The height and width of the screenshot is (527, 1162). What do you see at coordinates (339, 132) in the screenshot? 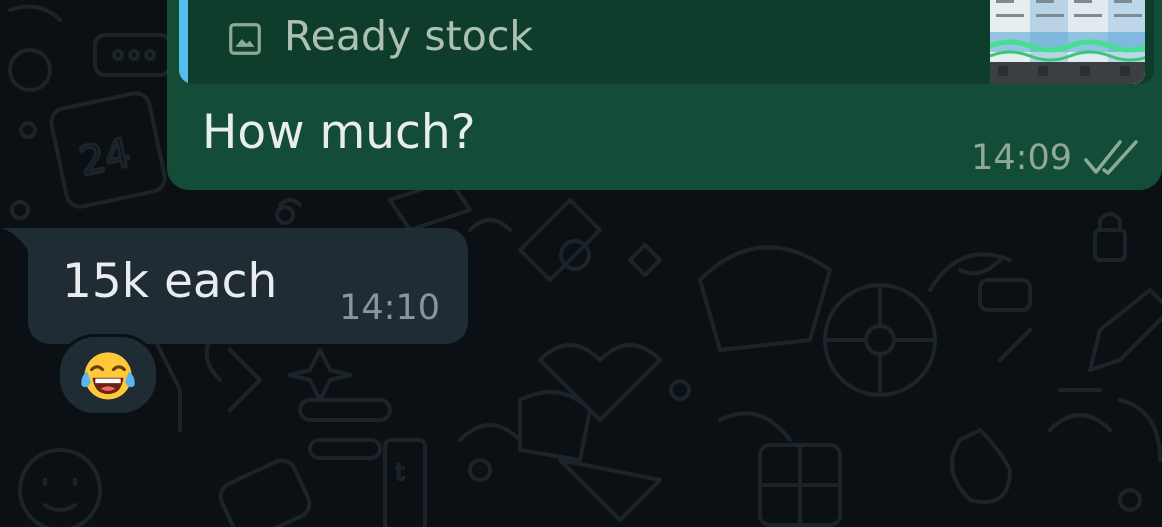
I see `message-text: How much?` at bounding box center [339, 132].